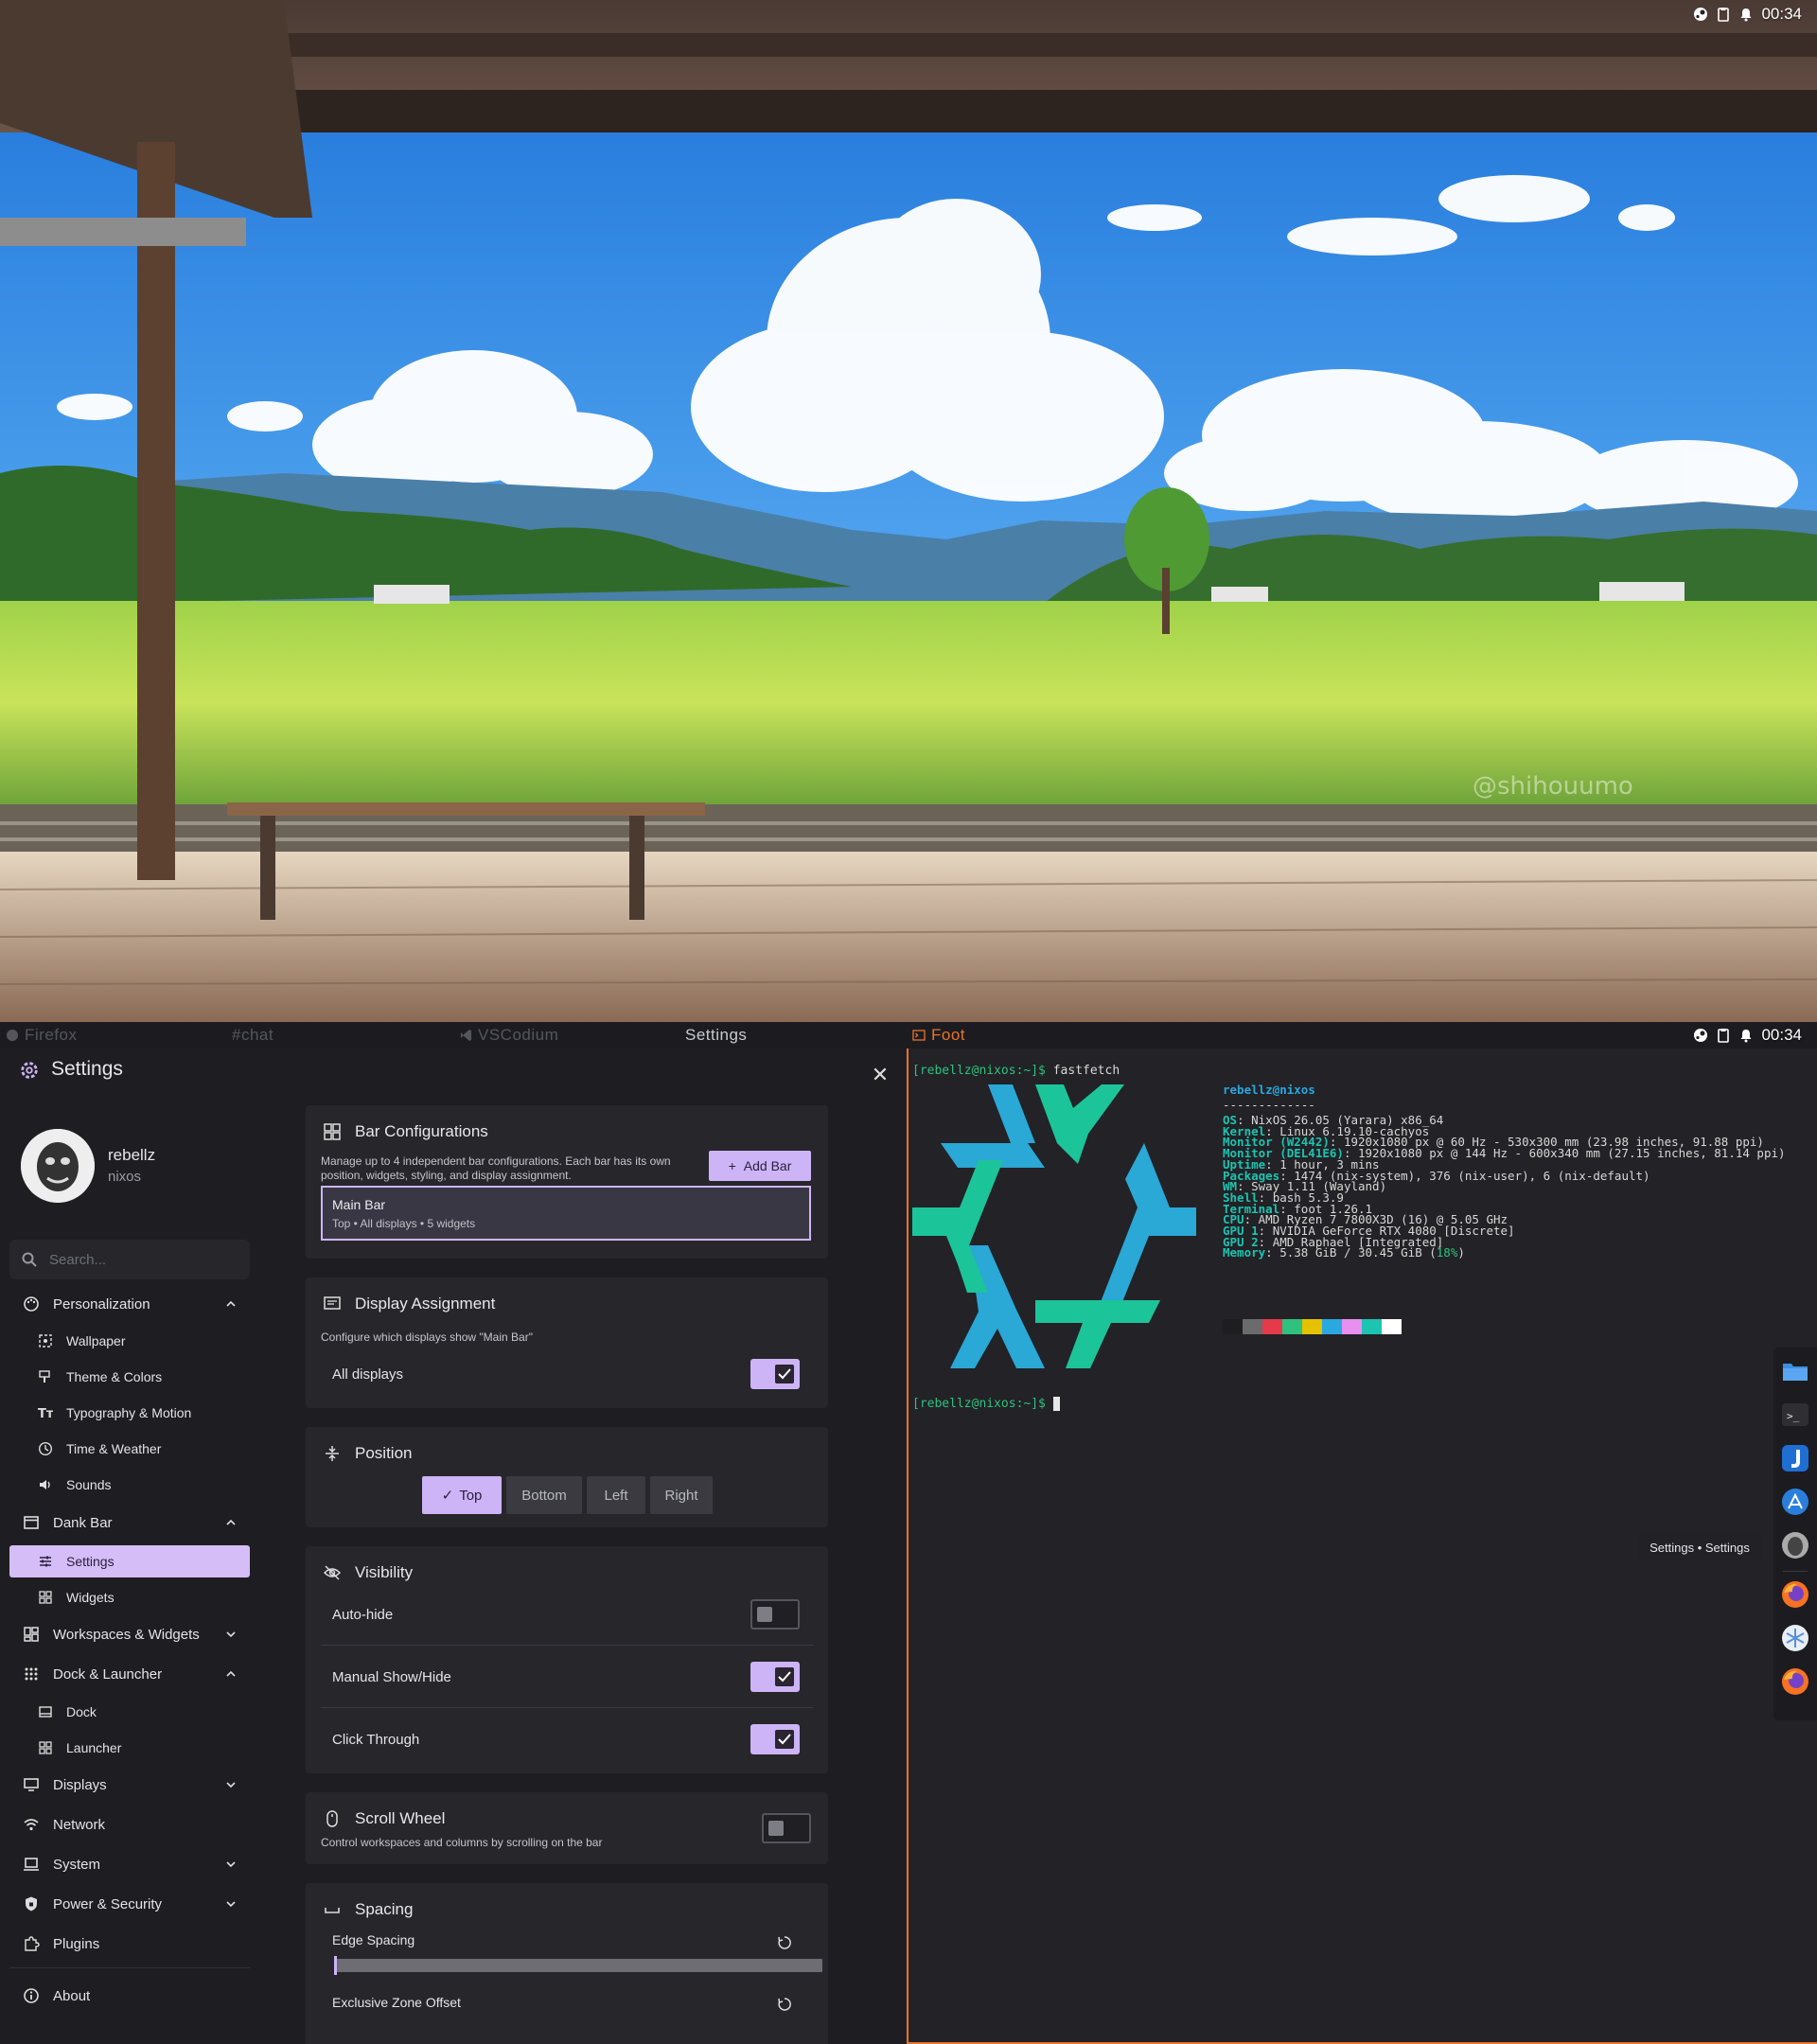 The image size is (1817, 2044). Describe the element at coordinates (616, 1495) in the screenshot. I see `position-left-button: Left` at that location.